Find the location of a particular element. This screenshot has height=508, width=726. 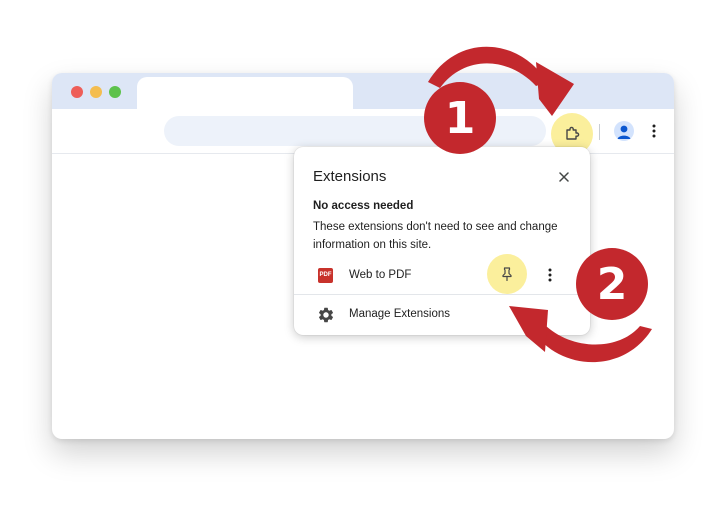

arrow-1-shape is located at coordinates (487, 67).